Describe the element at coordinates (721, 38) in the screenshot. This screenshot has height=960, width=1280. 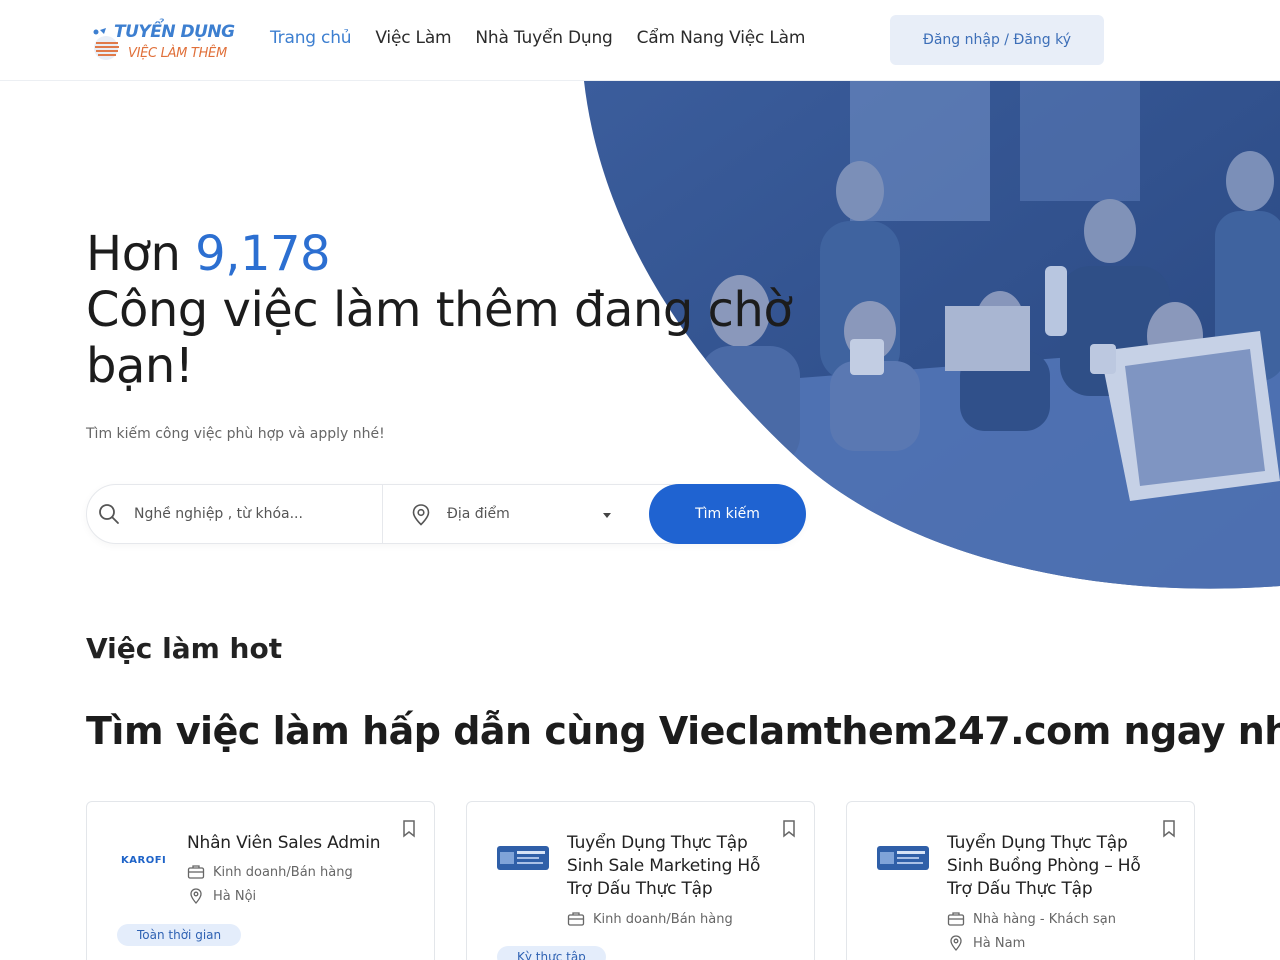
I see `nav-item-career-guide: Cẩm Nang Việc Làm` at that location.